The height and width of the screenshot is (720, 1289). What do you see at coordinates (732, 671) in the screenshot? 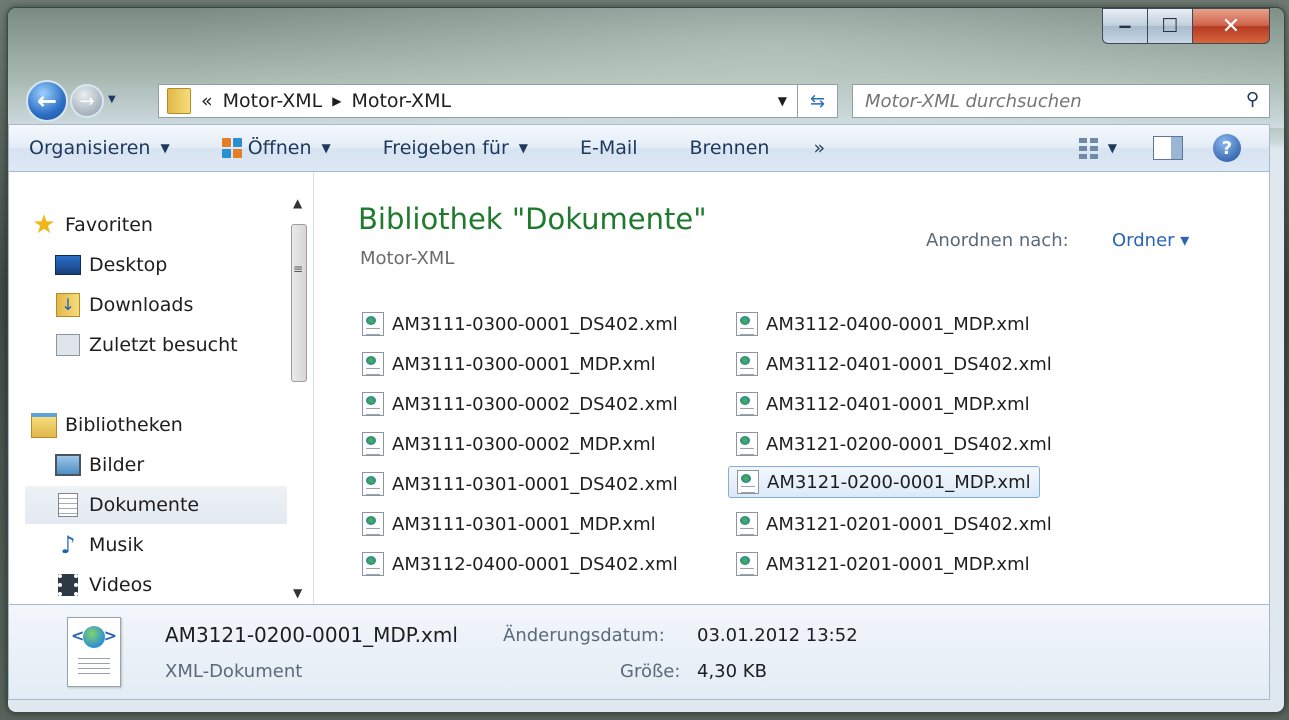
I see `details-size-value: 4,30 KB` at bounding box center [732, 671].